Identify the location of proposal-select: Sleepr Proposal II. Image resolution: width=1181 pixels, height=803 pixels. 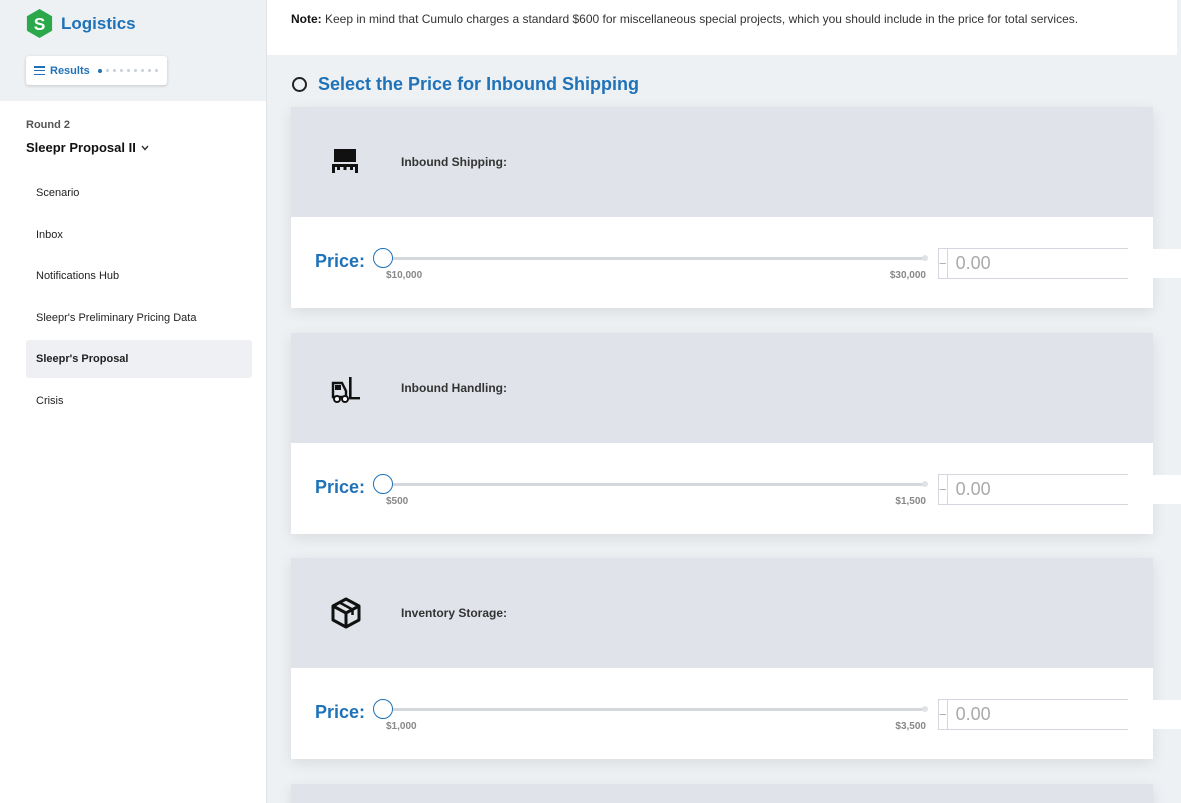
(87, 147).